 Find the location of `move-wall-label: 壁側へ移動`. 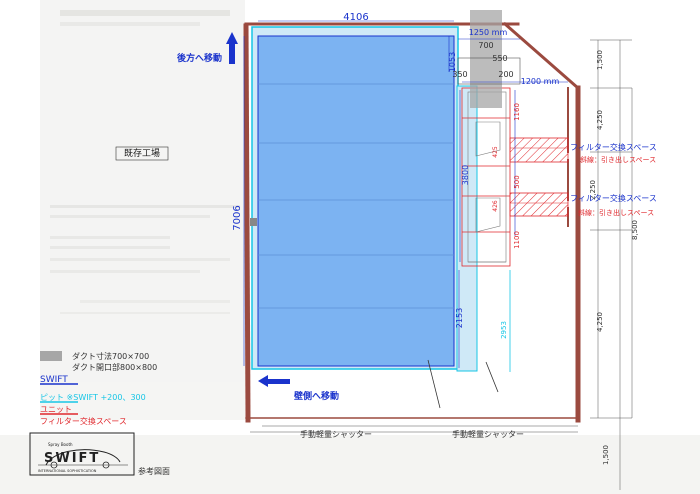

move-wall-label: 壁側へ移動 is located at coordinates (316, 396).